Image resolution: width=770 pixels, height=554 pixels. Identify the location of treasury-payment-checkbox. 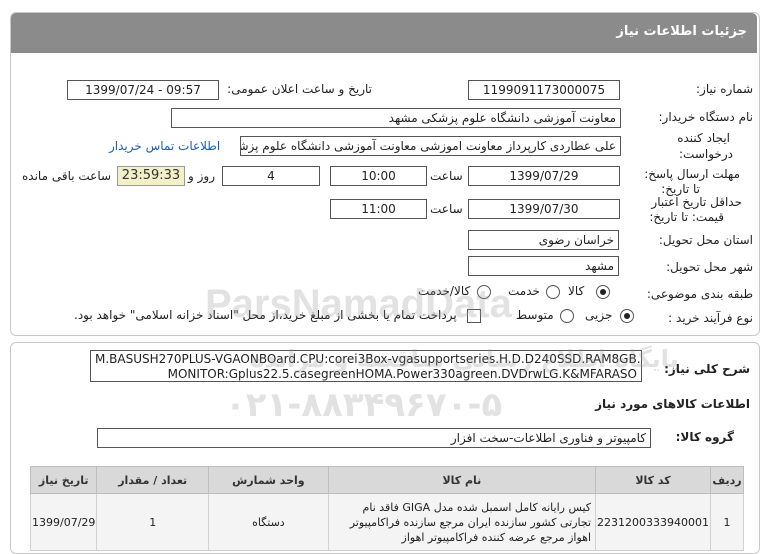
(474, 316).